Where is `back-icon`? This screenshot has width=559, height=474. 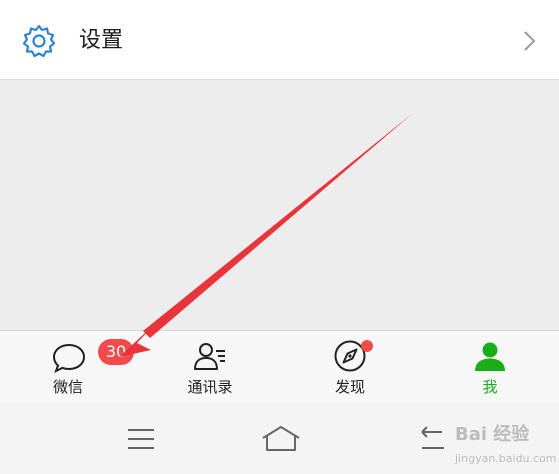
back-icon is located at coordinates (432, 439).